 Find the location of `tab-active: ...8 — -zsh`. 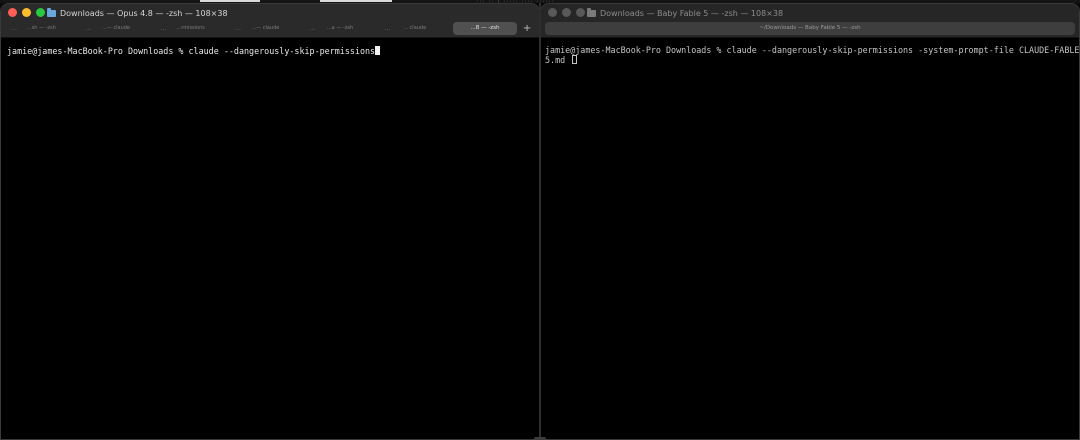

tab-active: ...8 — -zsh is located at coordinates (485, 28).